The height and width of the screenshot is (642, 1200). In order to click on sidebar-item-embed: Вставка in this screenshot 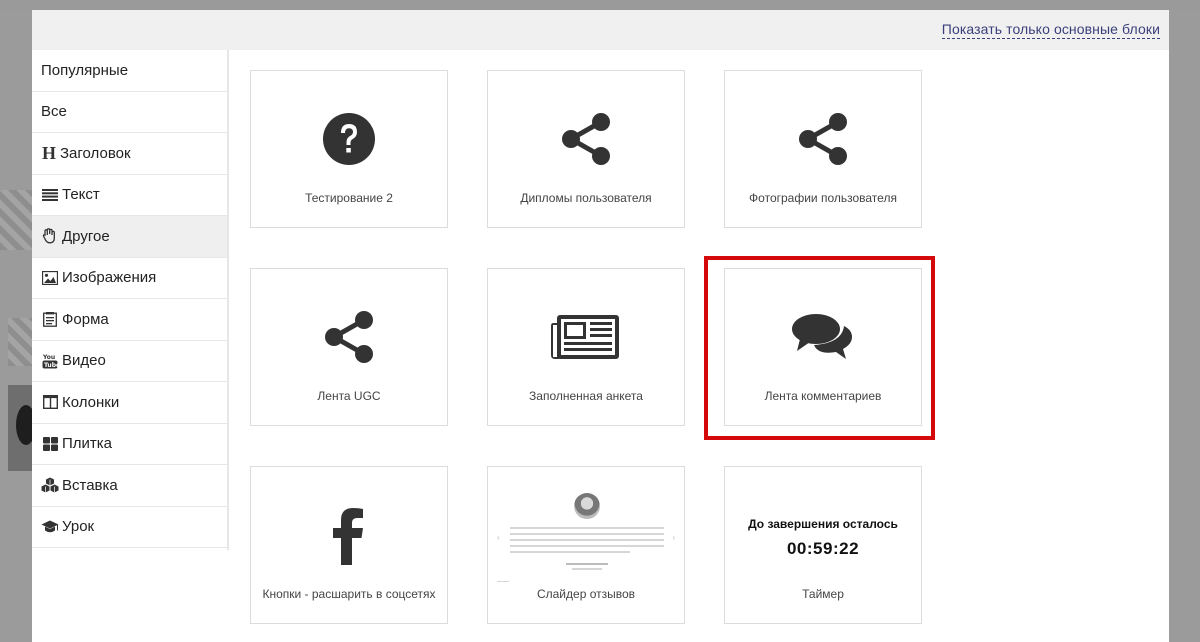, I will do `click(129, 486)`.